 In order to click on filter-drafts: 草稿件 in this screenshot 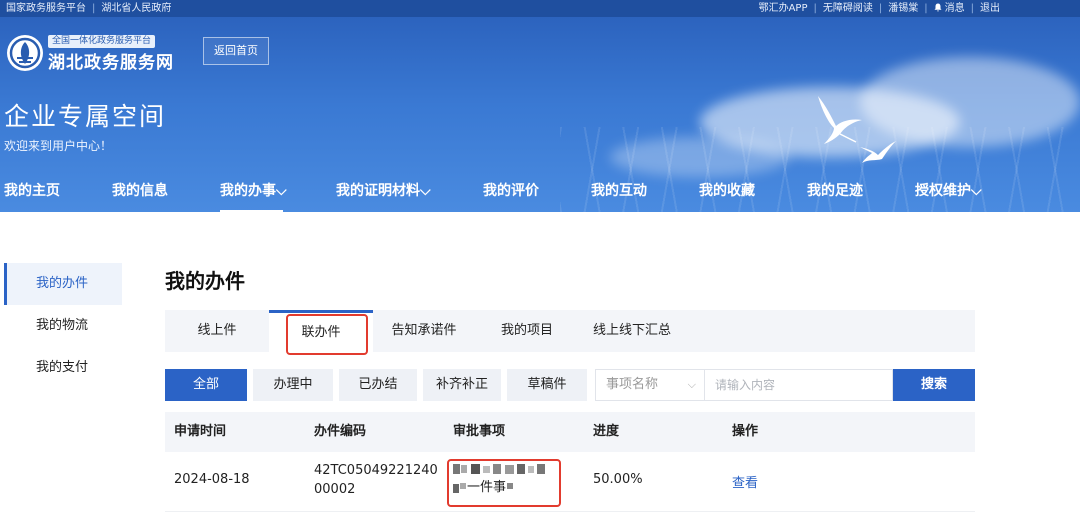, I will do `click(547, 385)`.